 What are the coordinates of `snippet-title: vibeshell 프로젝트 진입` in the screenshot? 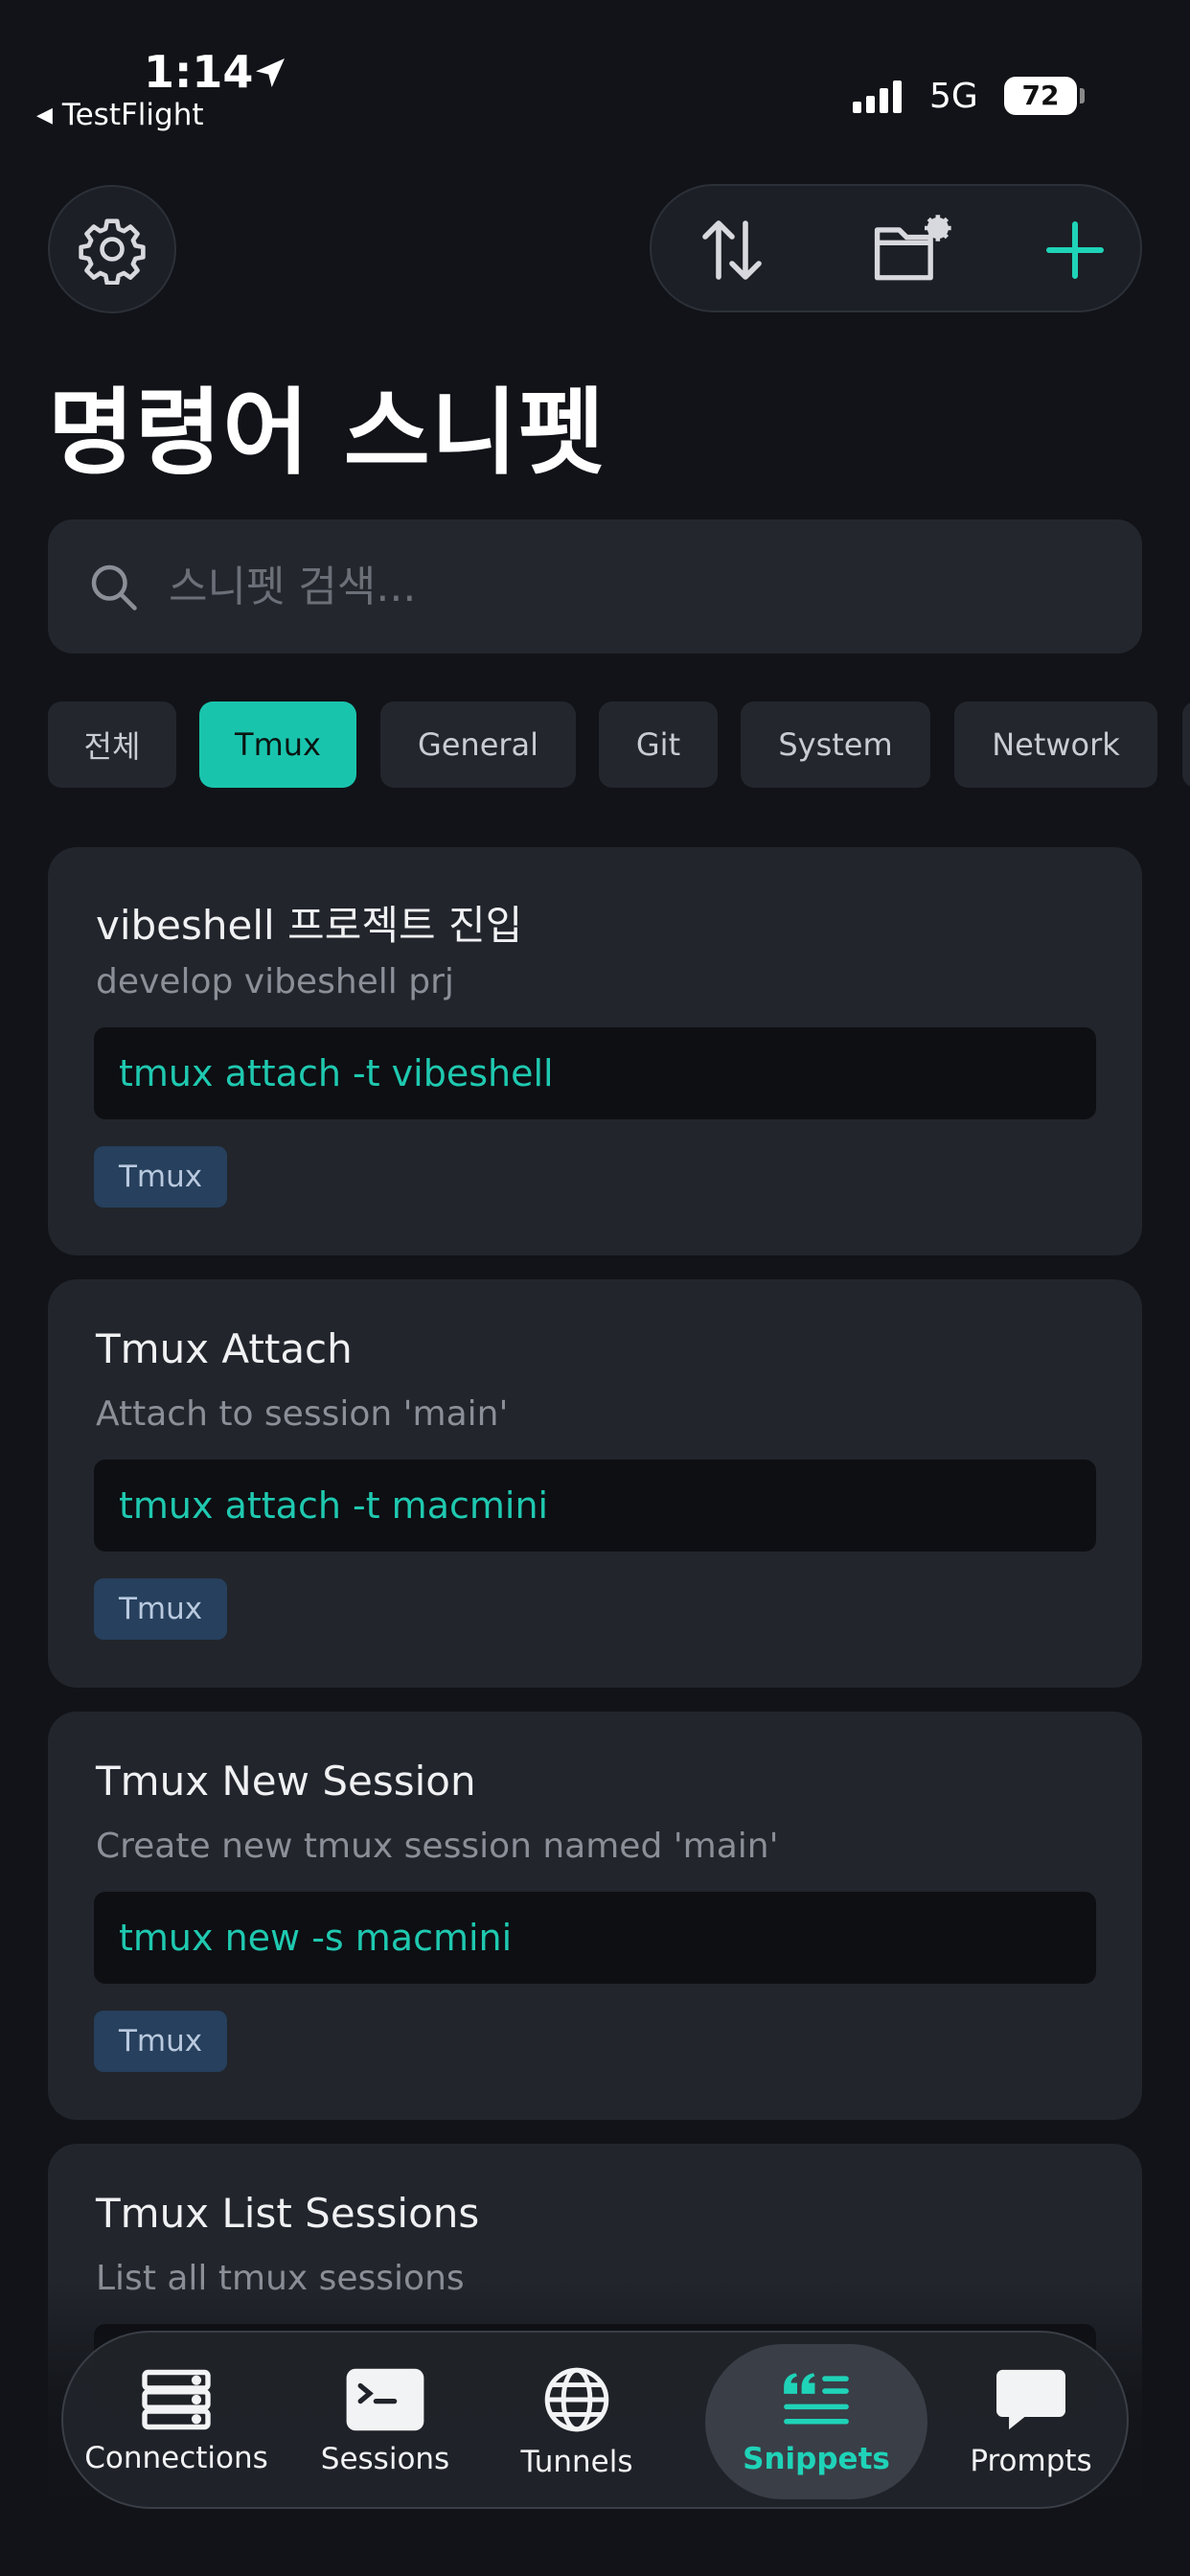 It's located at (310, 925).